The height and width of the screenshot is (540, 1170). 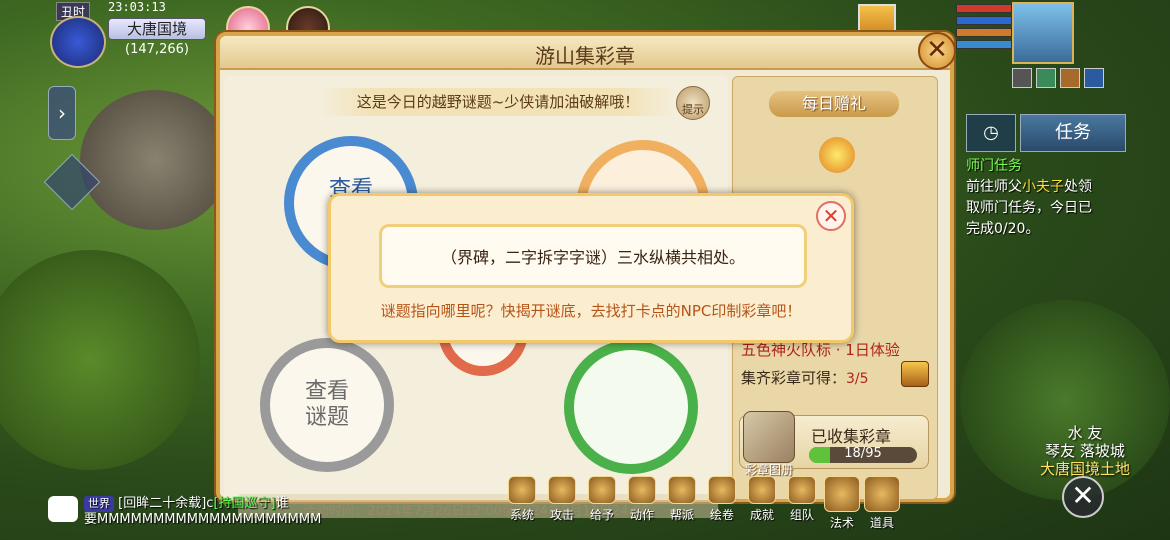 What do you see at coordinates (837, 155) in the screenshot?
I see `flag-reward-icon` at bounding box center [837, 155].